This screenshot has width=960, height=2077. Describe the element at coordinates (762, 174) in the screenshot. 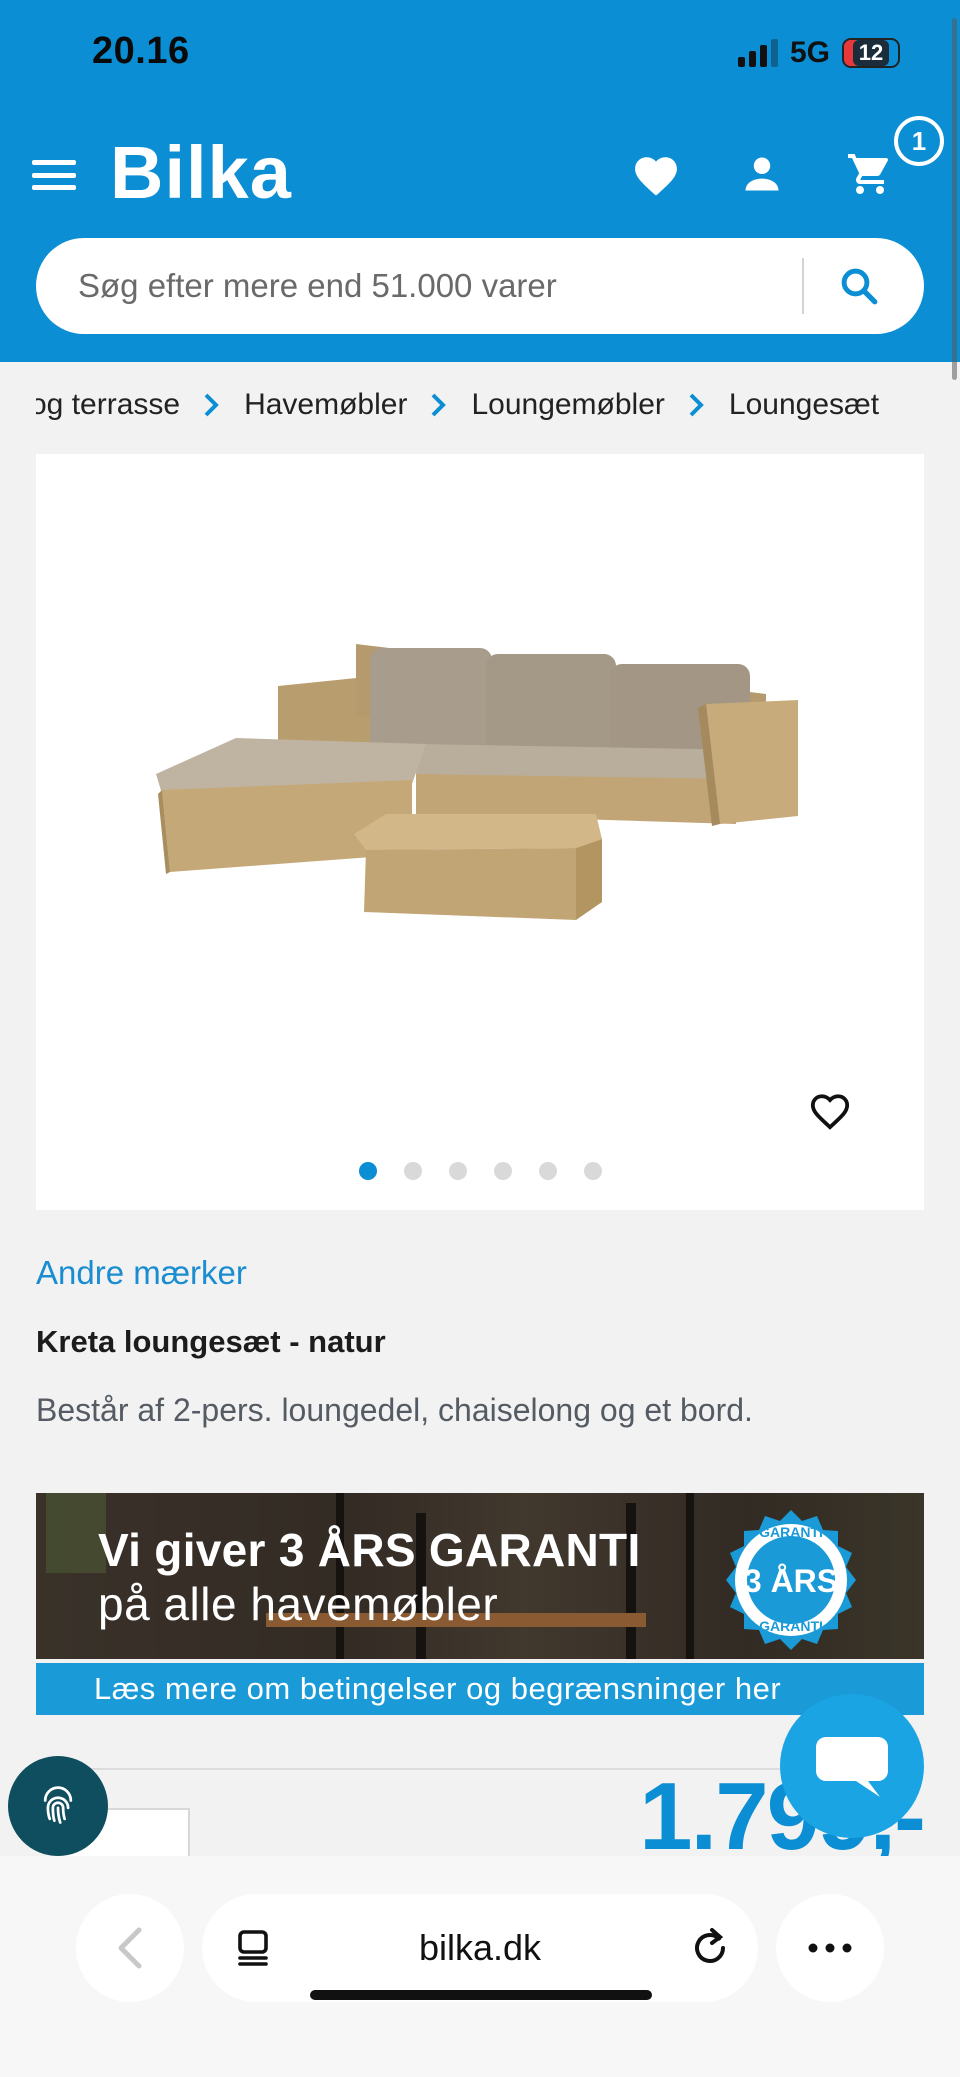

I see `account-icon` at that location.